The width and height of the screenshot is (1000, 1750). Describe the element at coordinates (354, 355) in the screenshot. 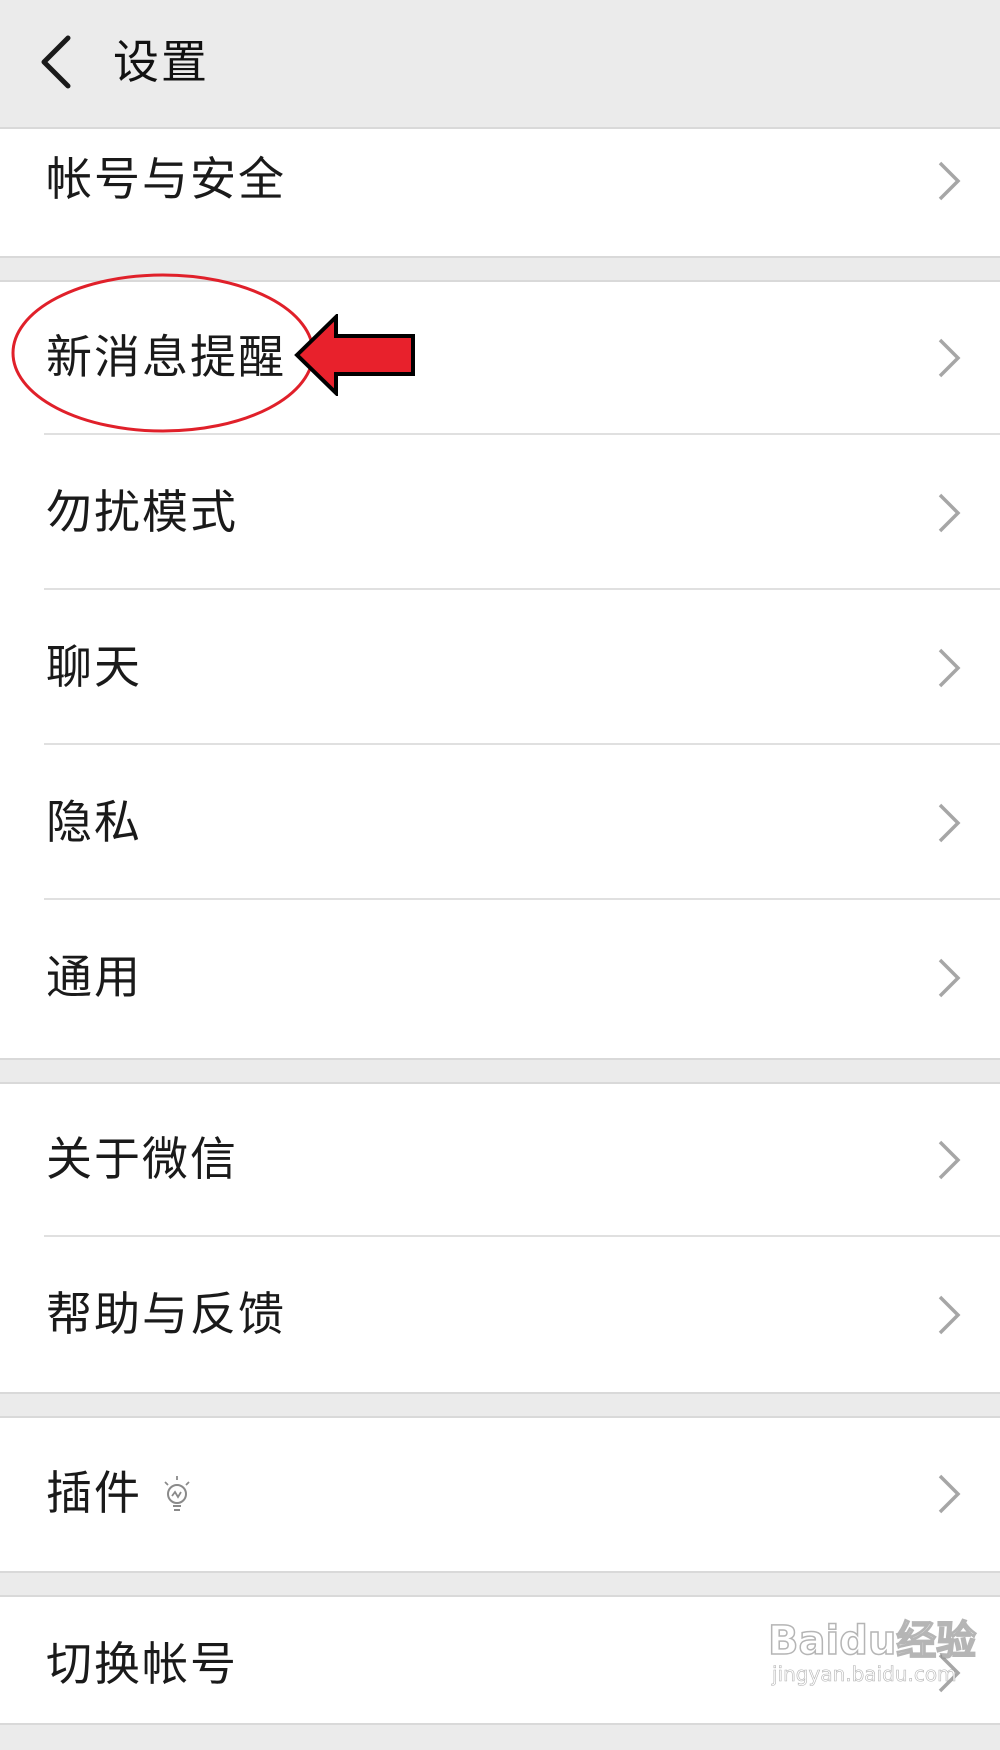

I see `pointer-arrow-icon` at that location.